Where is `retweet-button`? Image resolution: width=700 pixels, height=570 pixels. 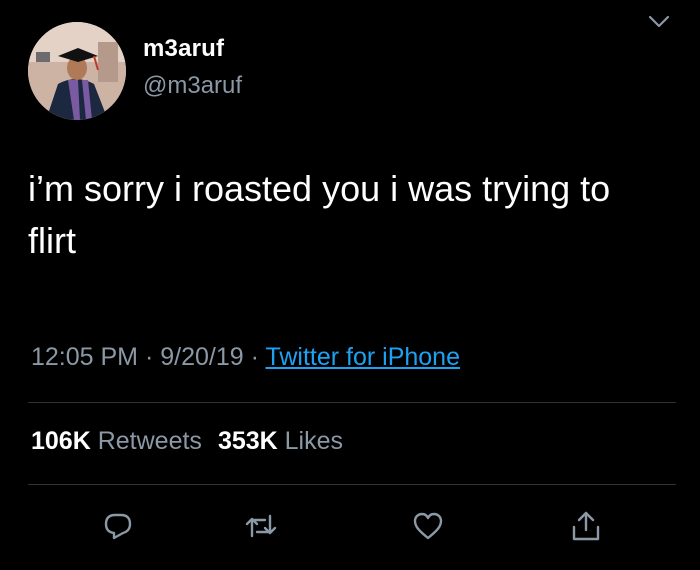 retweet-button is located at coordinates (261, 526).